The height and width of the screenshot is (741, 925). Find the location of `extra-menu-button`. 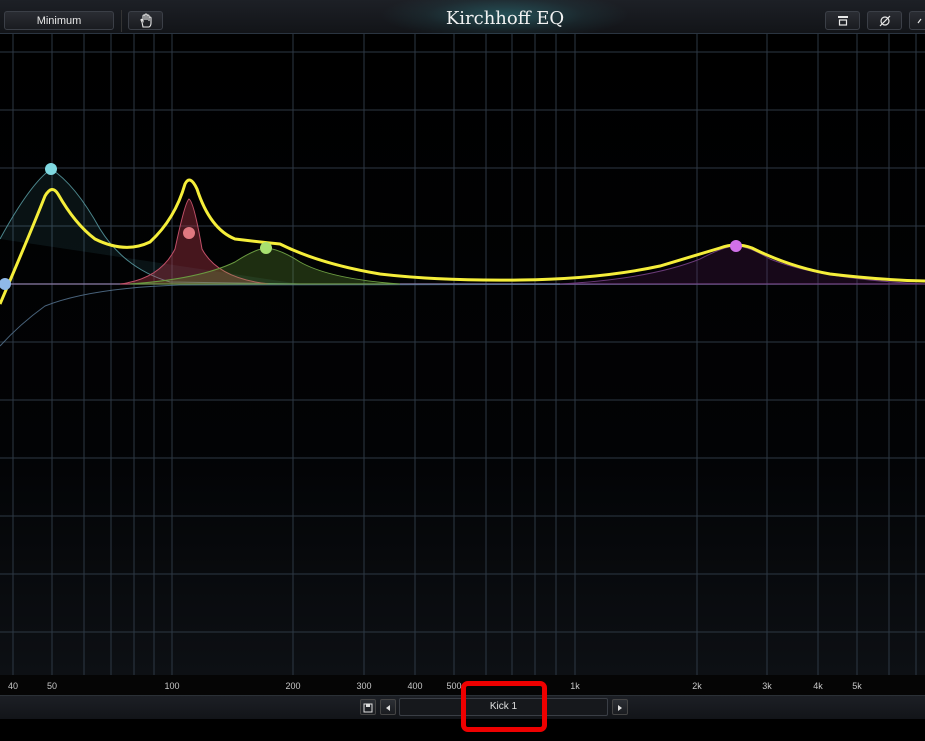

extra-menu-button is located at coordinates (917, 20).